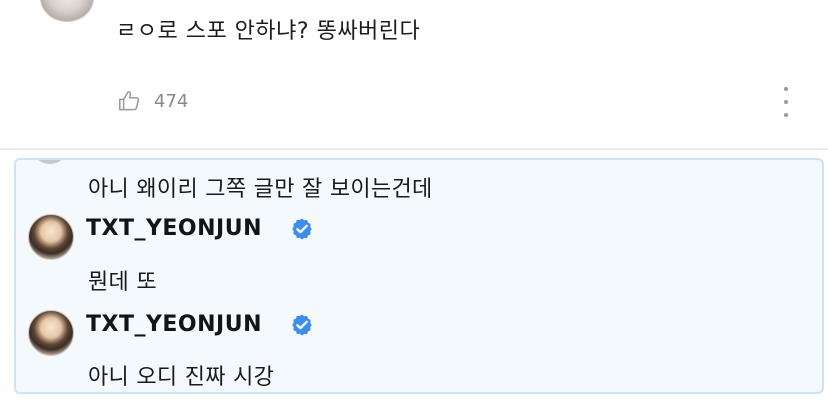  Describe the element at coordinates (122, 282) in the screenshot. I see `reply-text: 뭔데 또` at that location.